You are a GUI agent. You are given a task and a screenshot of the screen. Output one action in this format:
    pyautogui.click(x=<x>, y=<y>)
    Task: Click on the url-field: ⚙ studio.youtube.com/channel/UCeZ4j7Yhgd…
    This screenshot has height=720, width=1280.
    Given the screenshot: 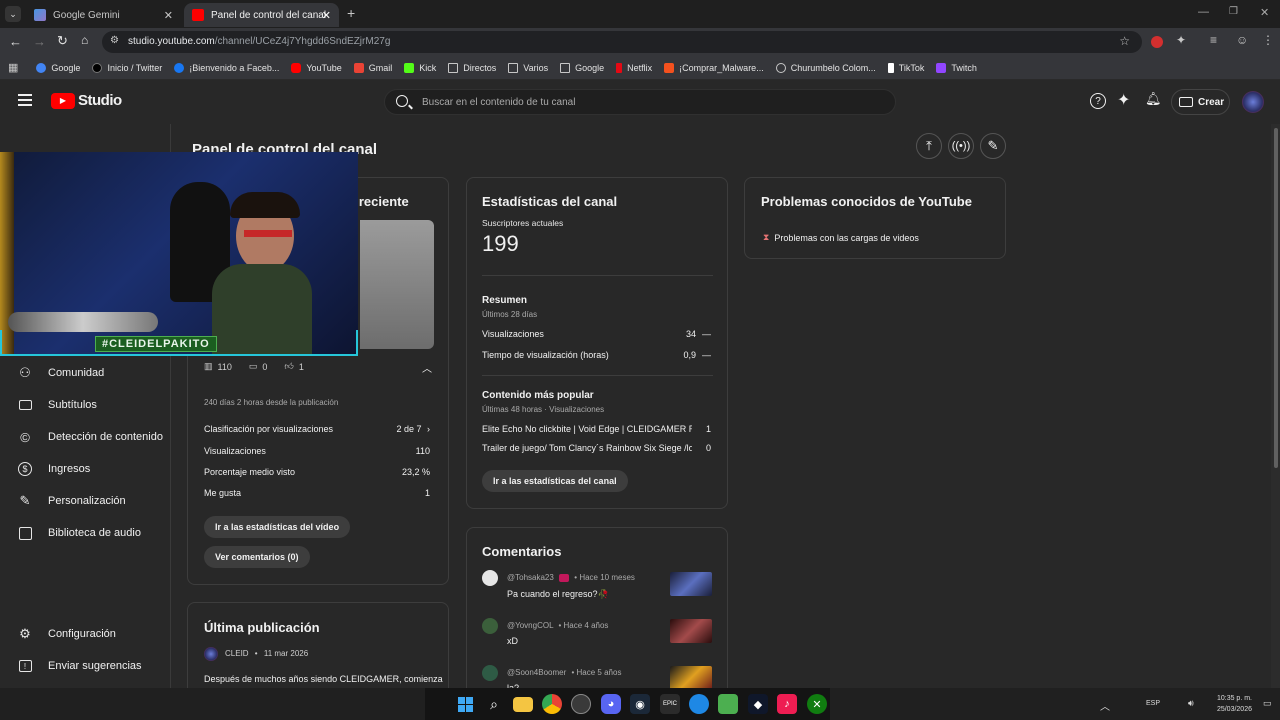 What is the action you would take?
    pyautogui.click(x=622, y=42)
    